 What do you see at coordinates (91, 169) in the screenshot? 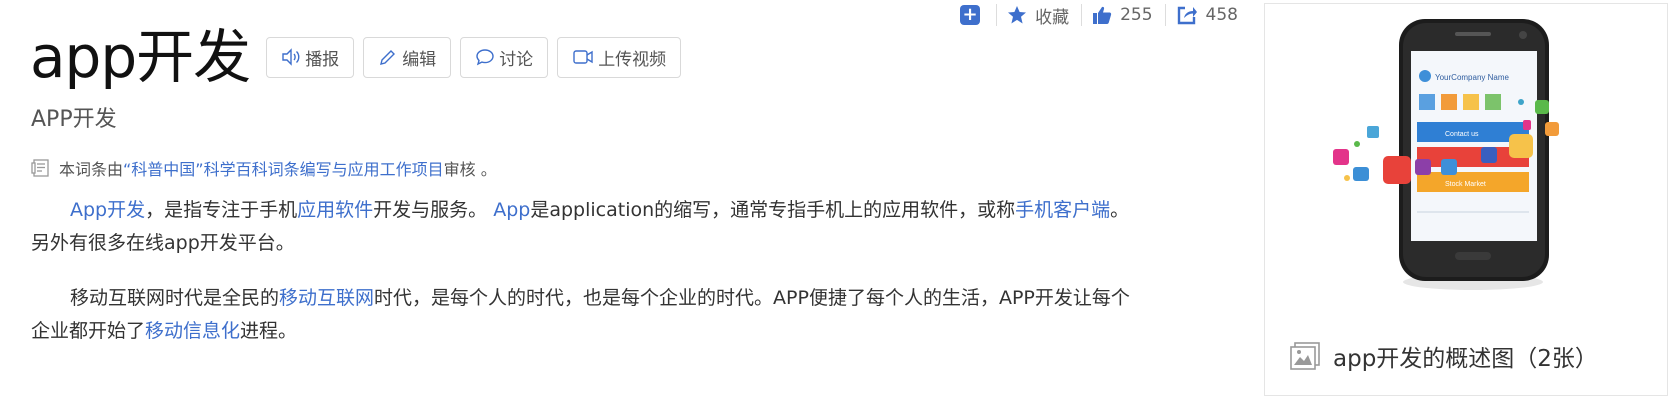
I see `review-prefix: 本词条由` at bounding box center [91, 169].